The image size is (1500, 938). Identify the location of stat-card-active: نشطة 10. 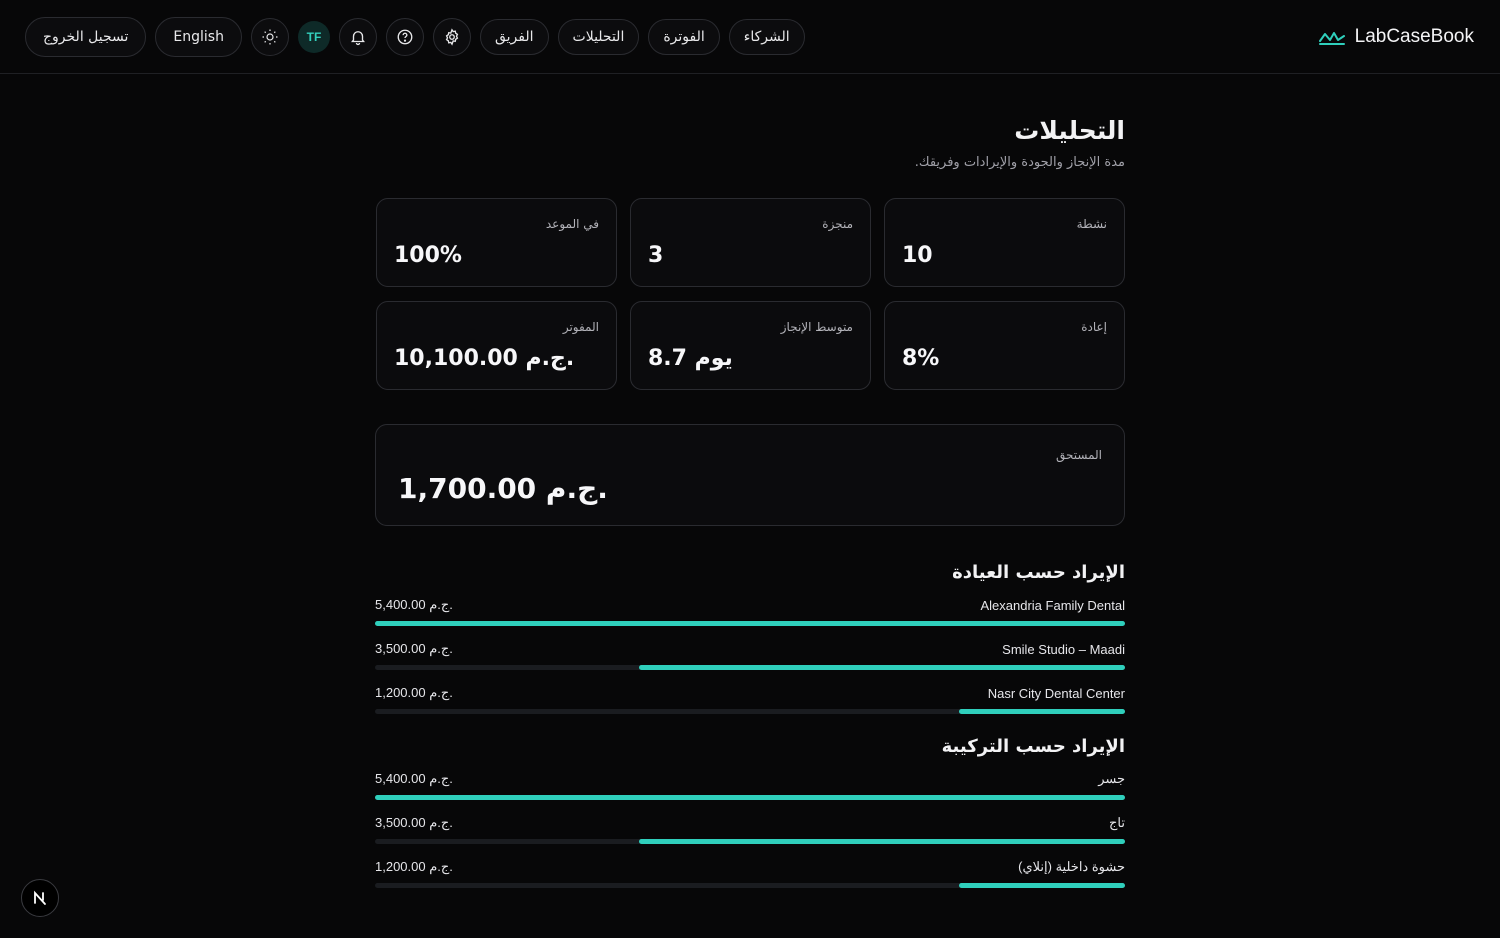
(1004, 242).